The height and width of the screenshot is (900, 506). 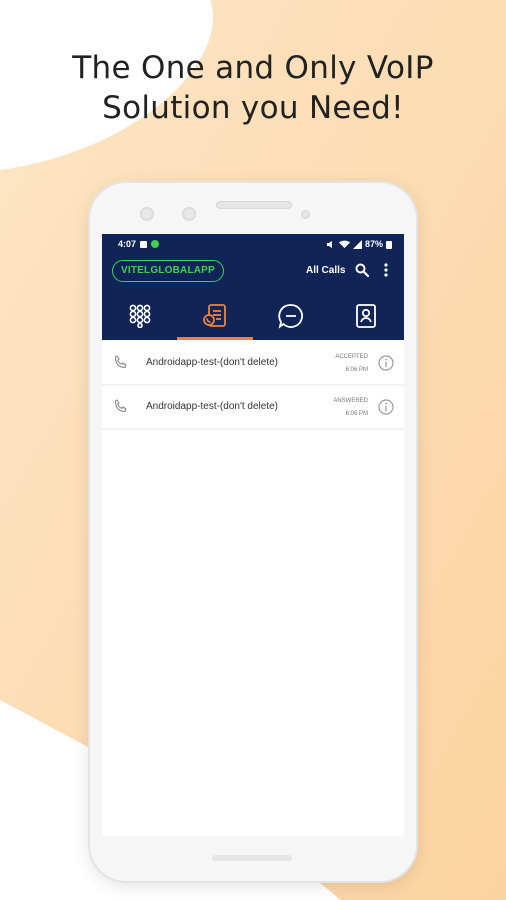 What do you see at coordinates (253, 88) in the screenshot?
I see `headline: The One and Only VoIP Solution you Need!` at bounding box center [253, 88].